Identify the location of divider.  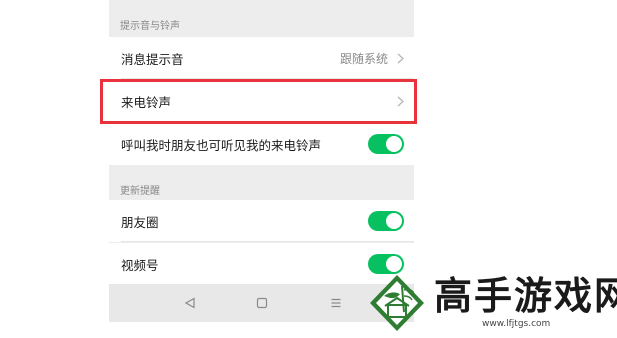
(267, 241).